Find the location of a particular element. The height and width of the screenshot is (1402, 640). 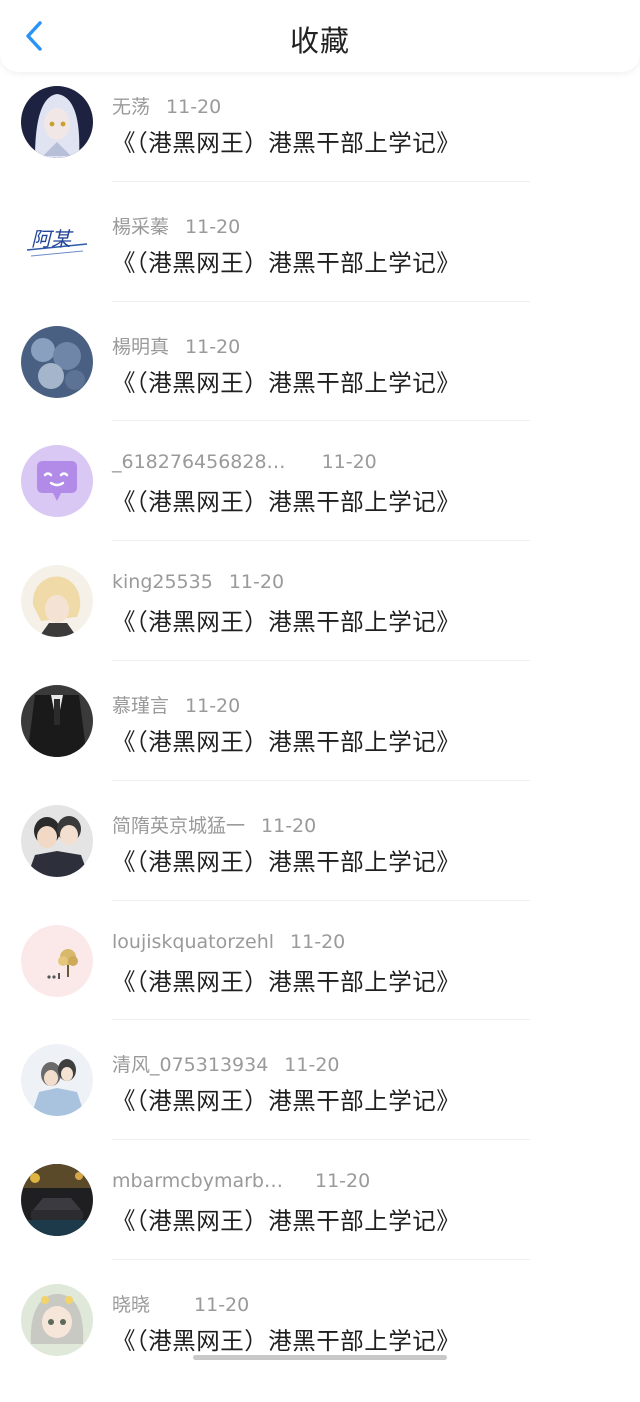

avatar-text: 阿某 is located at coordinates (52, 239).